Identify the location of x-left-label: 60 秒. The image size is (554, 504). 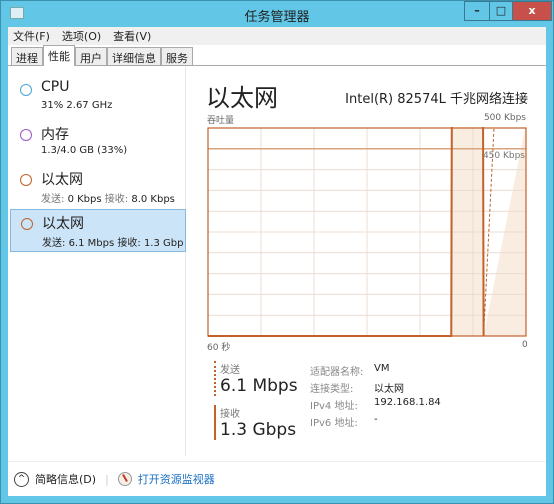
(219, 348).